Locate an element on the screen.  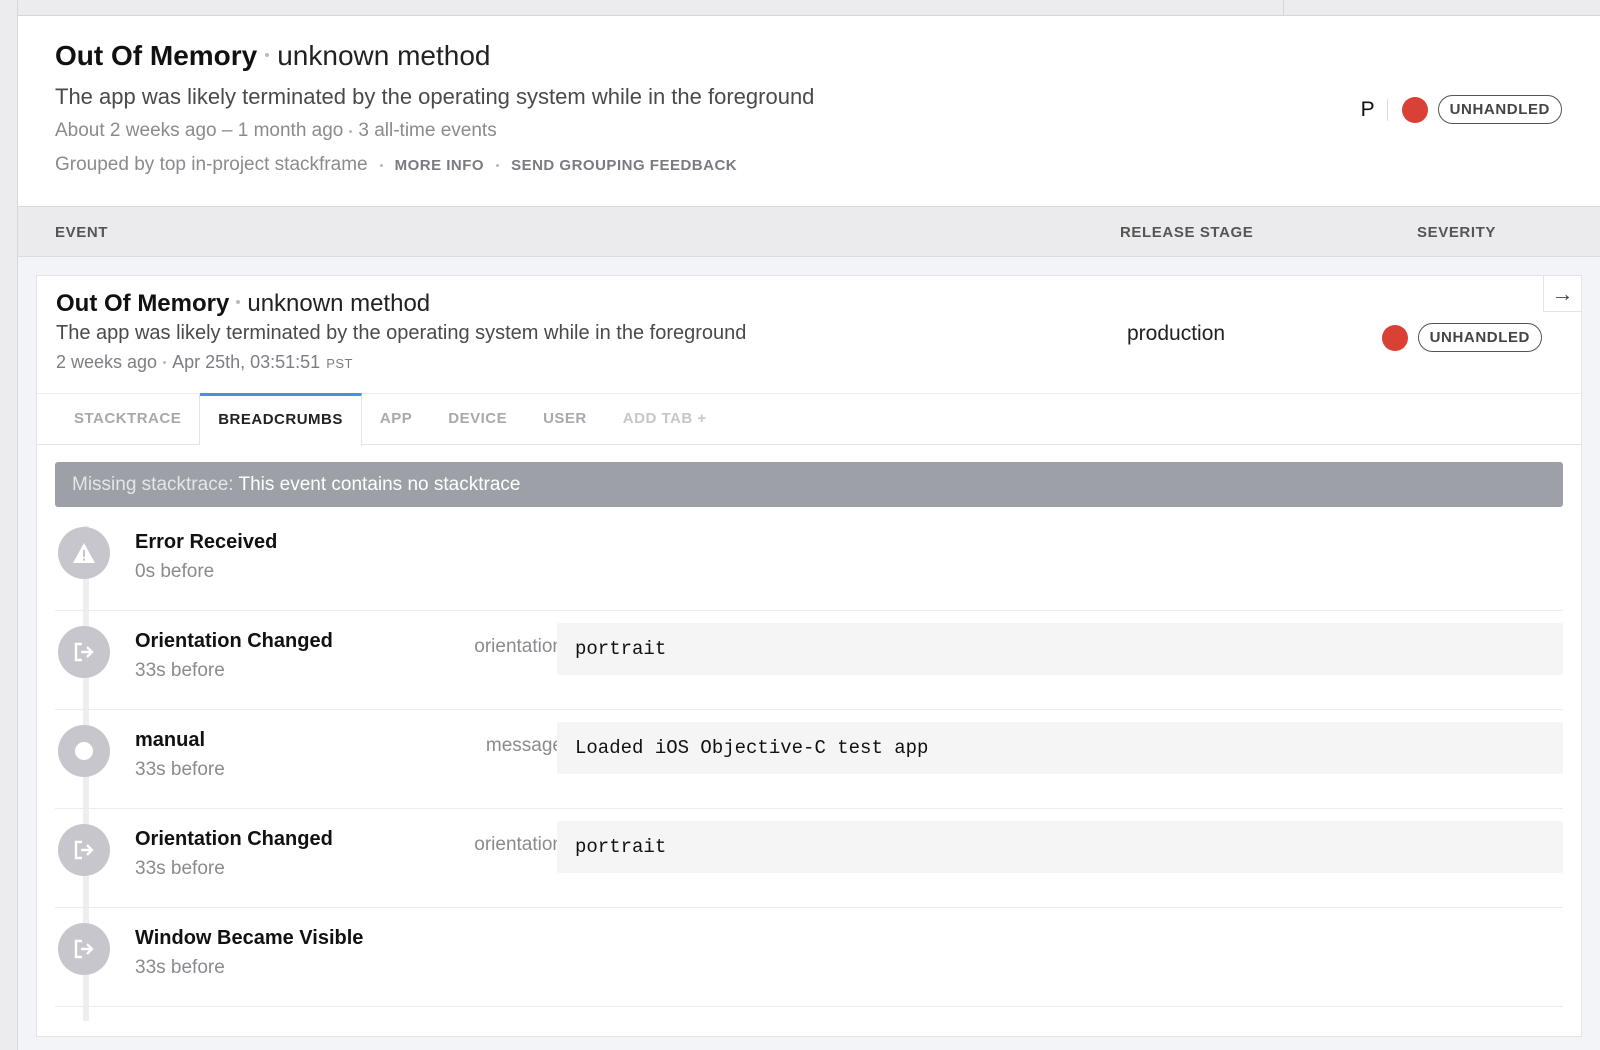
error-timeframe: About 2 weeks ago – 1 month ago is located at coordinates (199, 130).